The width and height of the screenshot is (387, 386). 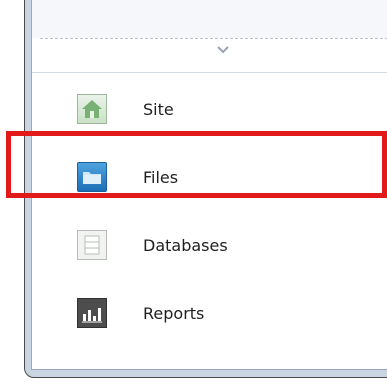 What do you see at coordinates (209, 19) in the screenshot?
I see `top-pane` at bounding box center [209, 19].